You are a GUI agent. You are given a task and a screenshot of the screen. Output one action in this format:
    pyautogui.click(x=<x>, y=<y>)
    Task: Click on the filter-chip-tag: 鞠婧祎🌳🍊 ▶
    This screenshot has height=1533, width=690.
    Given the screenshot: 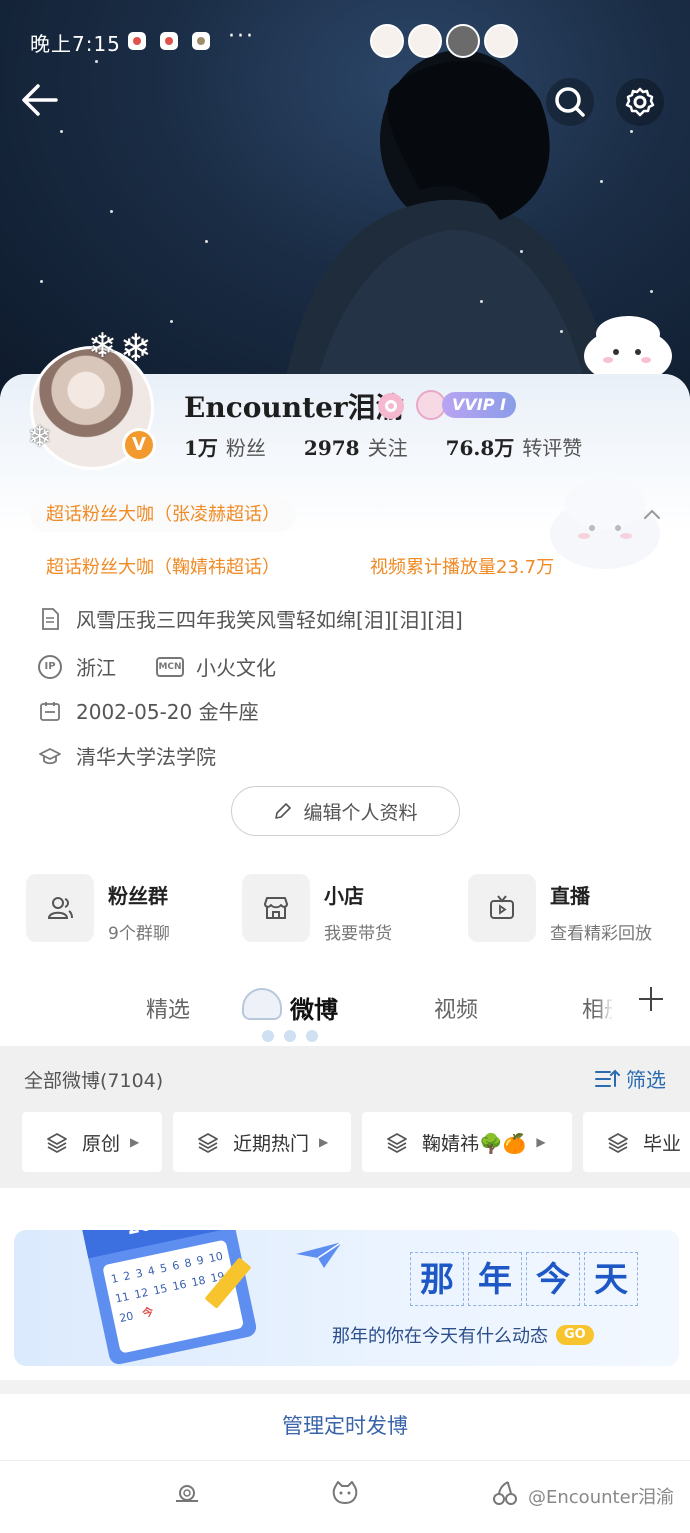 What is the action you would take?
    pyautogui.click(x=467, y=1142)
    